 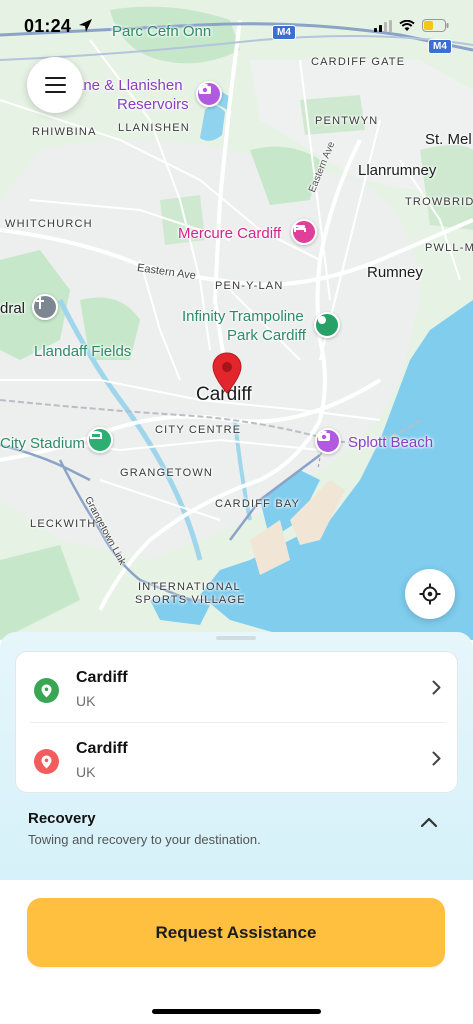 What do you see at coordinates (85, 25) in the screenshot?
I see `location-arrow-icon` at bounding box center [85, 25].